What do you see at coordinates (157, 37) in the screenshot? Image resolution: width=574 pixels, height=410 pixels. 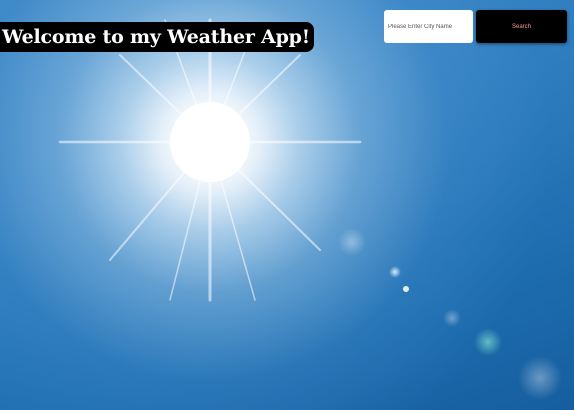 I see `page-title: Welcome to my Weather App!` at bounding box center [157, 37].